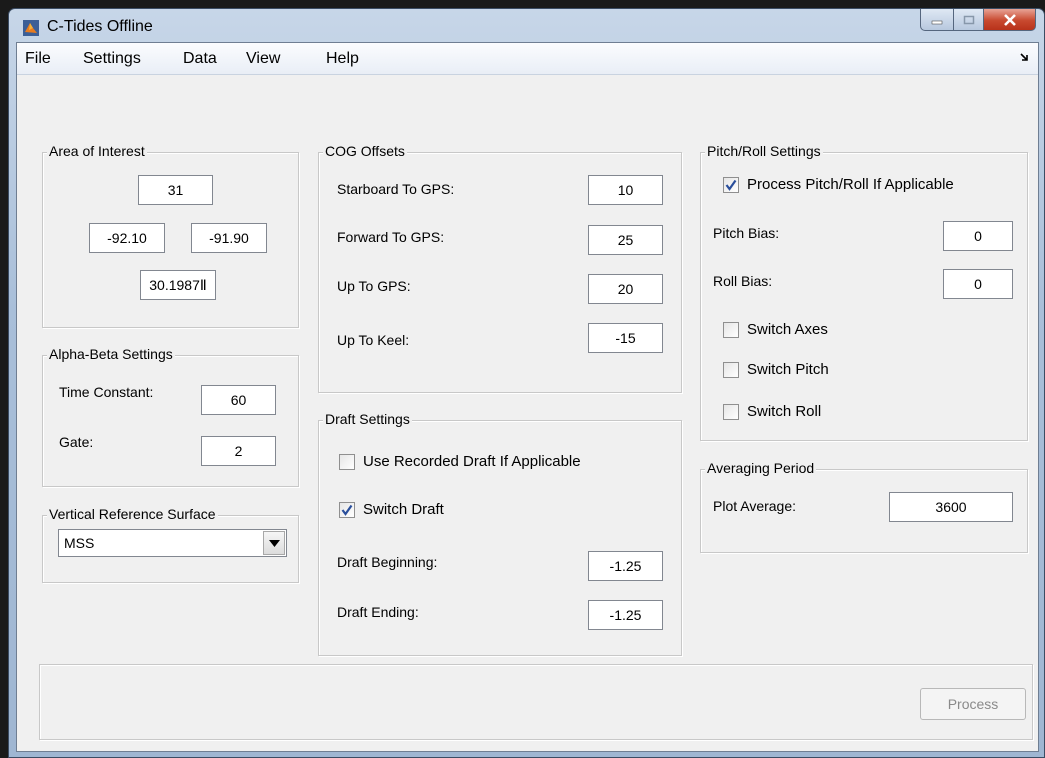 The height and width of the screenshot is (758, 1045). Describe the element at coordinates (746, 233) in the screenshot. I see `pitch-bias-label: Pitch Bias:` at that location.